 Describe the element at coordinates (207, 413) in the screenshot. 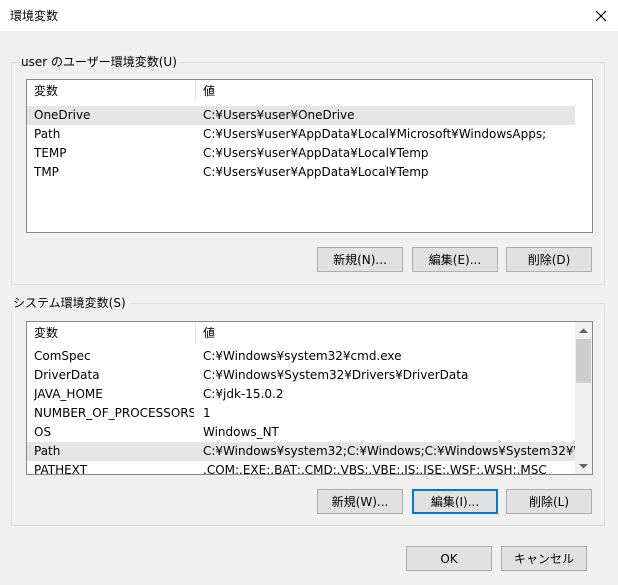

I see `variable-value: 1` at that location.